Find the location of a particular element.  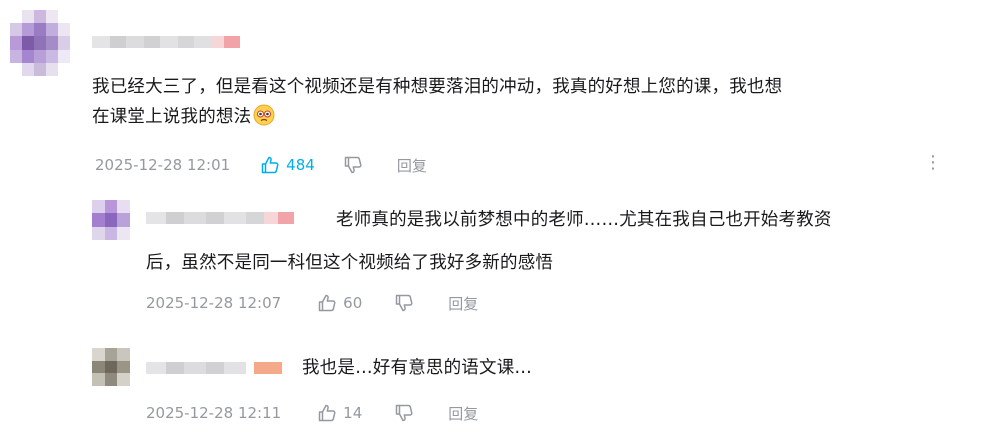

like-button: 484 is located at coordinates (287, 165).